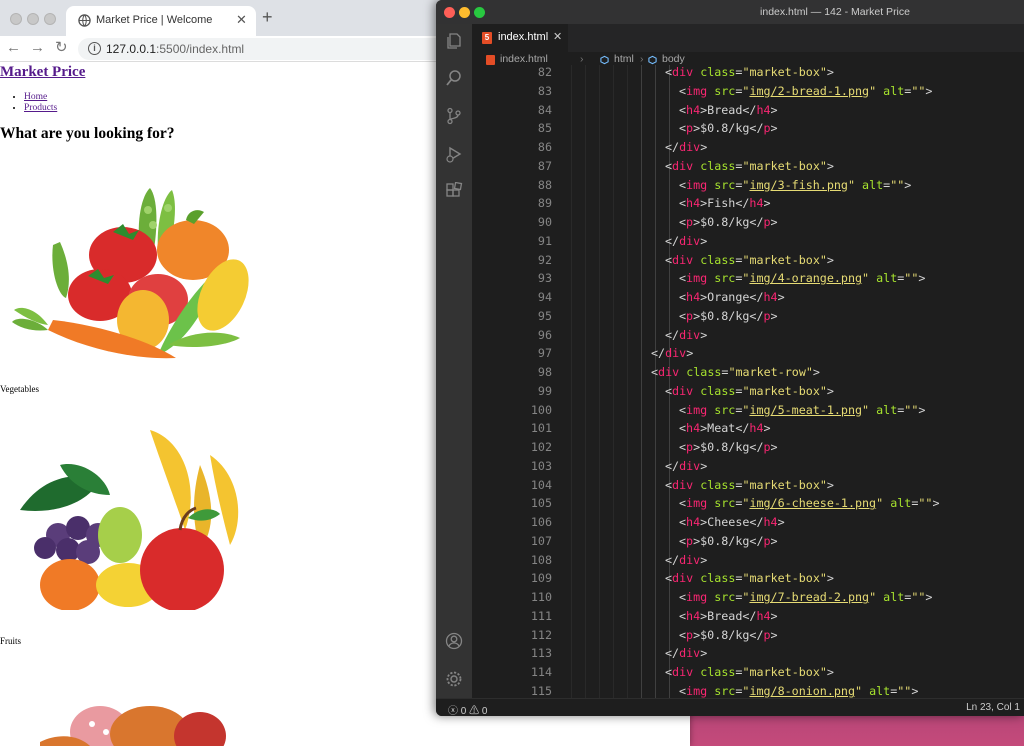 This screenshot has width=1024, height=746. Describe the element at coordinates (798, 691) in the screenshot. I see `code-line: <img src="img/8-onion.png" alt="">` at that location.